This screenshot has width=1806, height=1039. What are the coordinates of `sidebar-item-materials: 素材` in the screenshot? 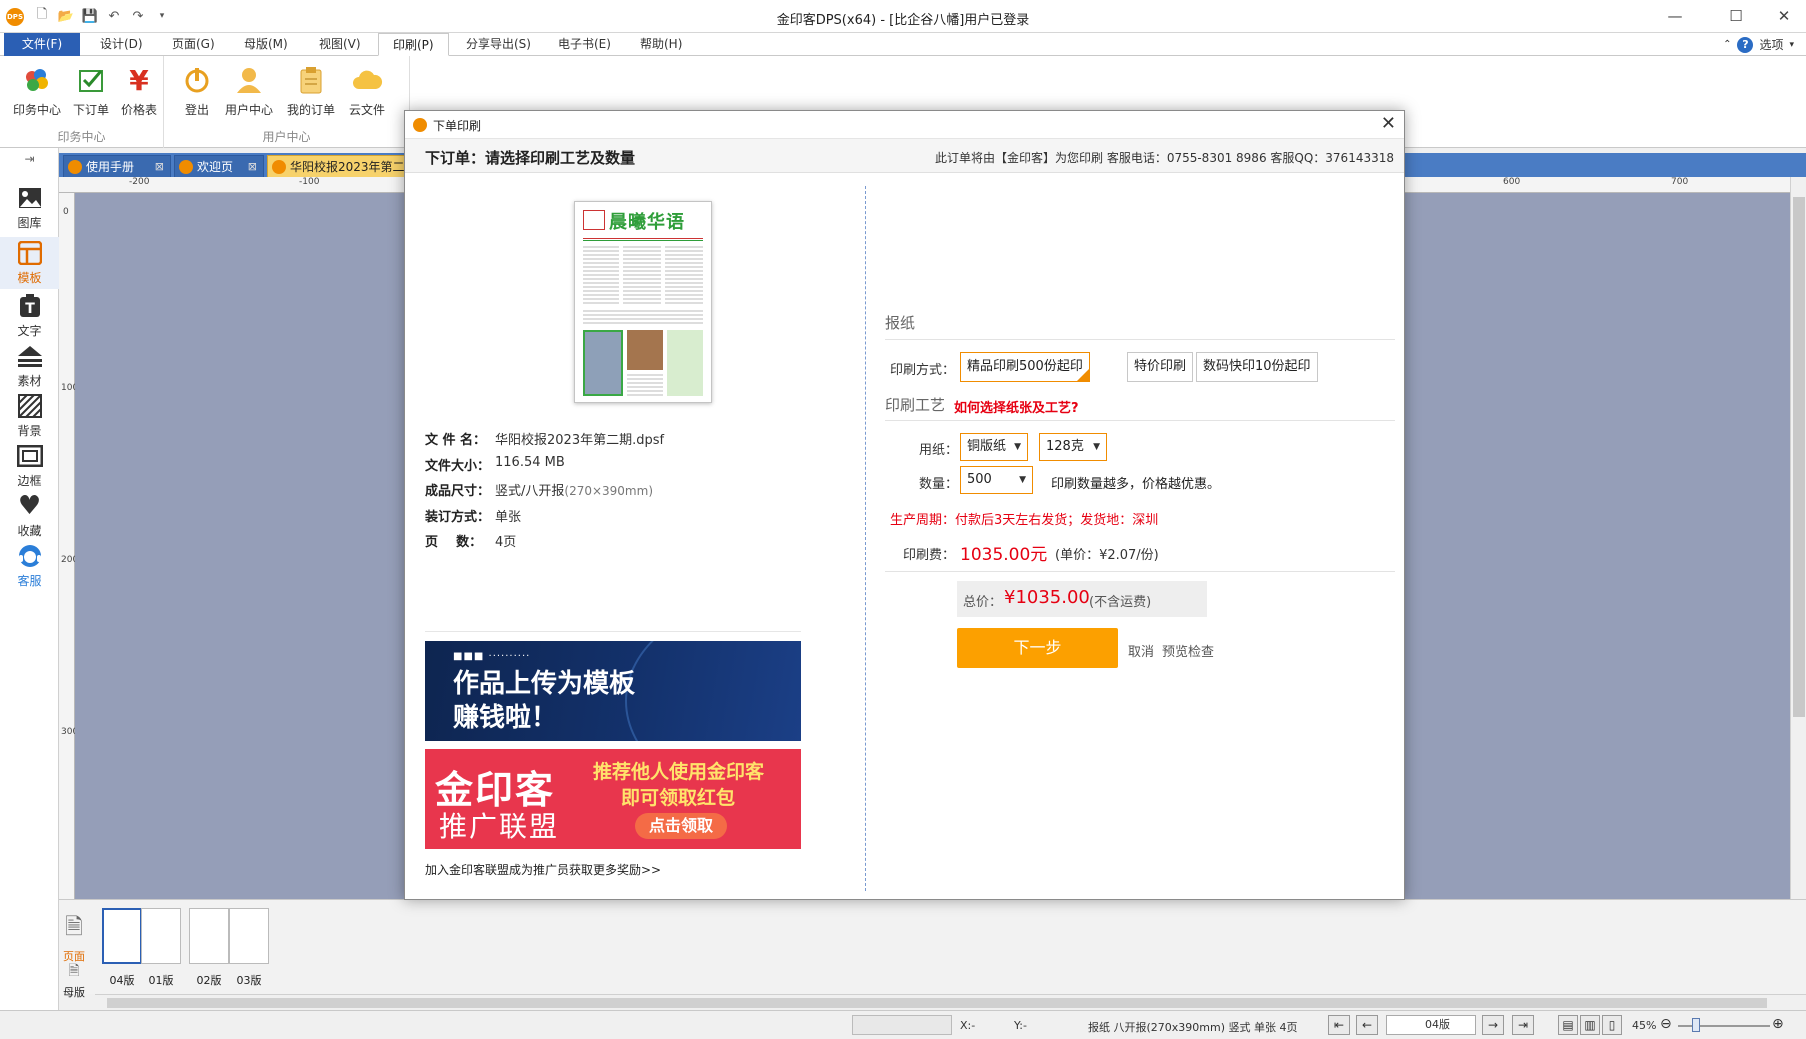 It's located at (29, 367).